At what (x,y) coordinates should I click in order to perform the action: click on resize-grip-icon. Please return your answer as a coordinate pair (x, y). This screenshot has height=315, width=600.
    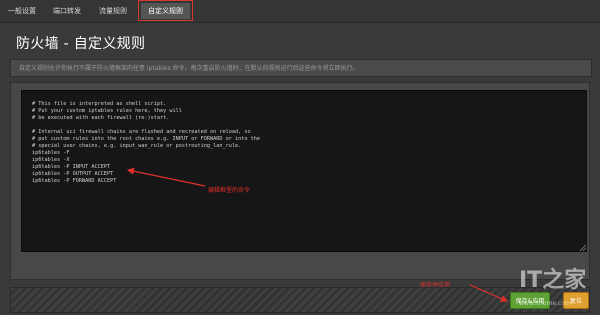
    Looking at the image, I should click on (583, 248).